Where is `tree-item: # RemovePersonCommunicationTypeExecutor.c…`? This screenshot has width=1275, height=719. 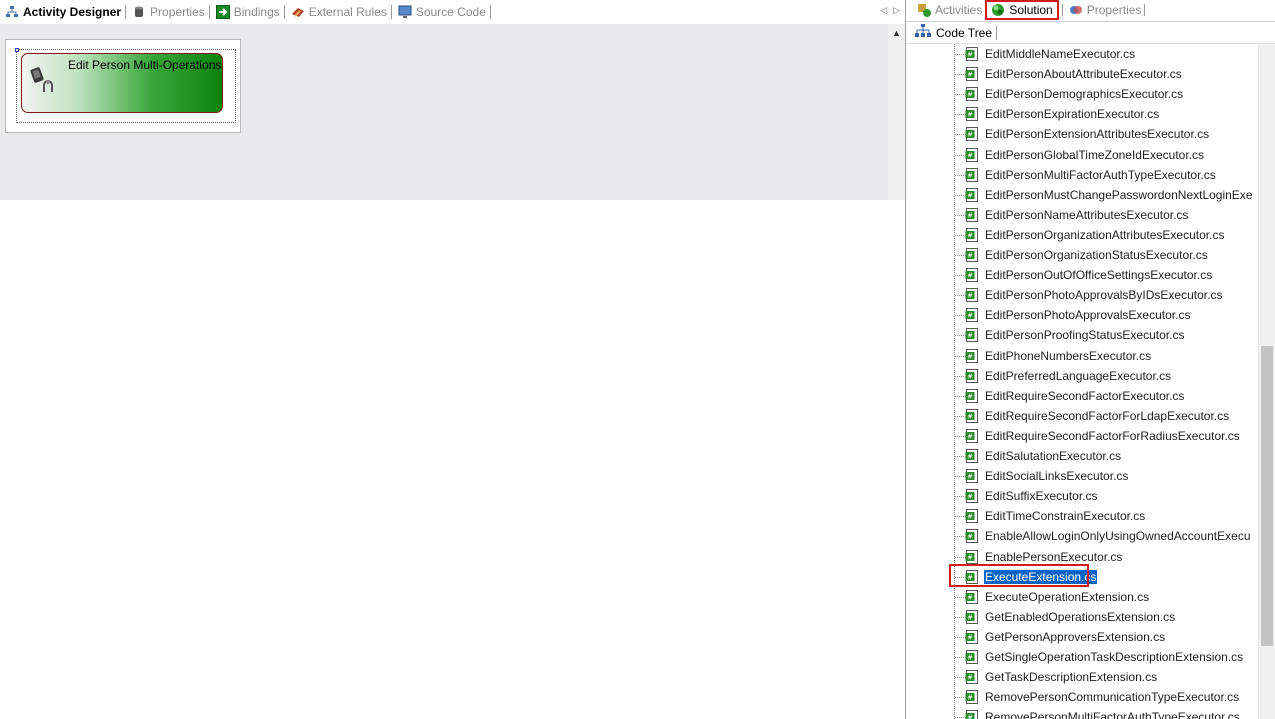 tree-item: # RemovePersonCommunicationTypeExecutor.c… is located at coordinates (1082, 697).